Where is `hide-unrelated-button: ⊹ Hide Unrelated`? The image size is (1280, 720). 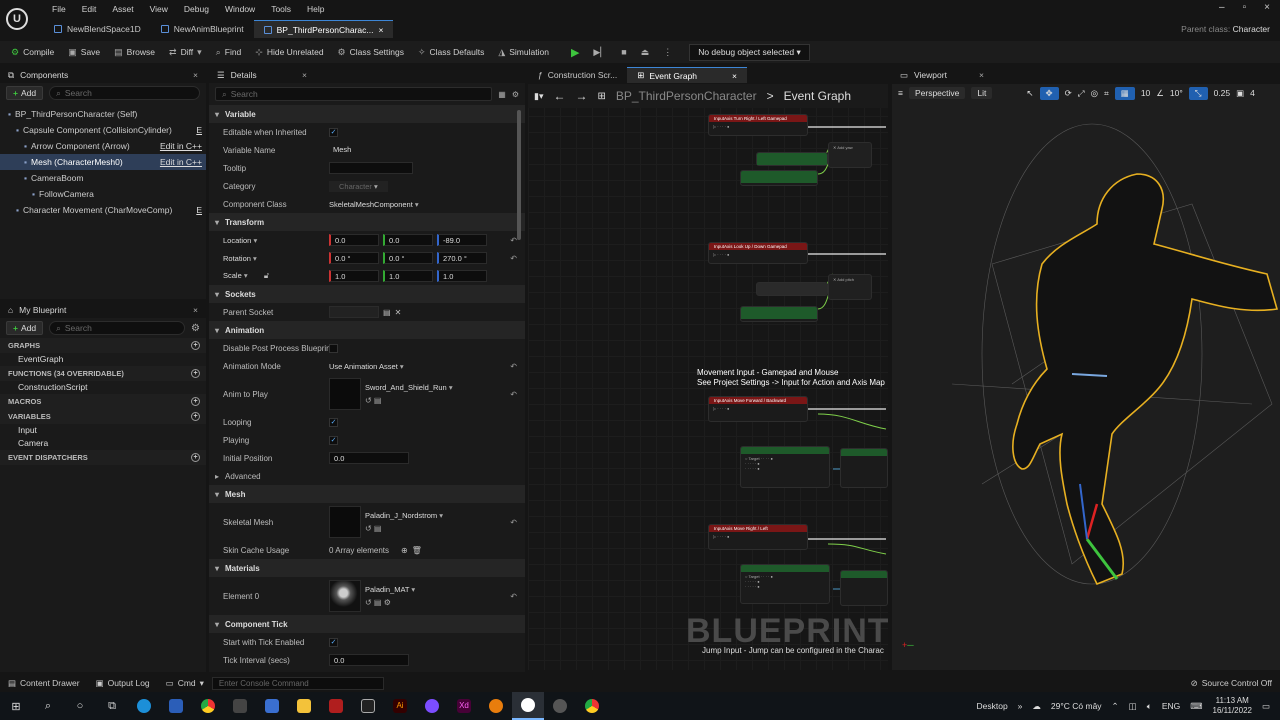 hide-unrelated-button: ⊹ Hide Unrelated is located at coordinates (289, 52).